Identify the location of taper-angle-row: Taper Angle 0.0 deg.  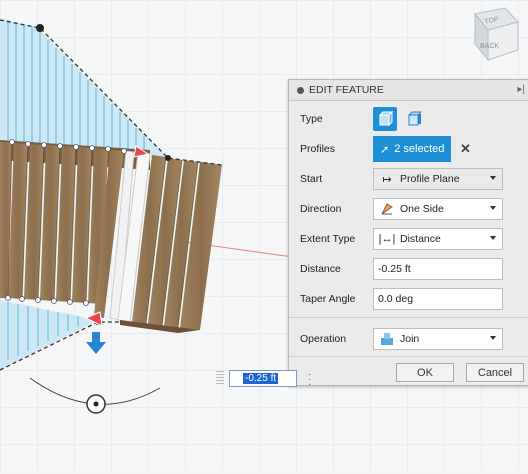
(408, 299).